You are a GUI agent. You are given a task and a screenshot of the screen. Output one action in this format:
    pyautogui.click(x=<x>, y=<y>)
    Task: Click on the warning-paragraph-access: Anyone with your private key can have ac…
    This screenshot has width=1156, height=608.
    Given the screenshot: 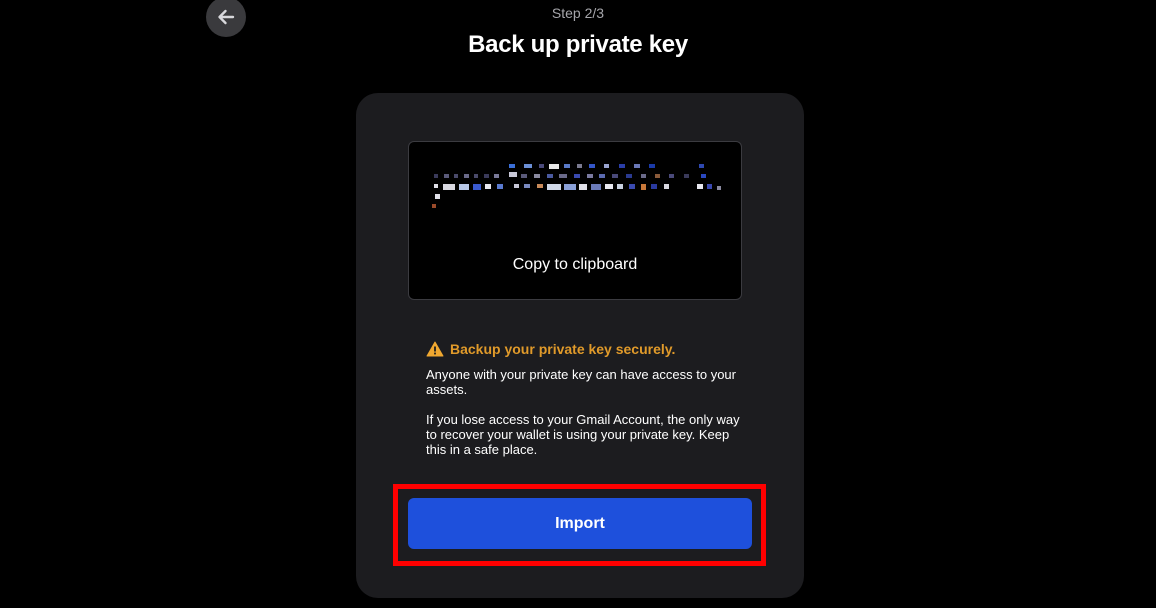 What is the action you would take?
    pyautogui.click(x=581, y=382)
    